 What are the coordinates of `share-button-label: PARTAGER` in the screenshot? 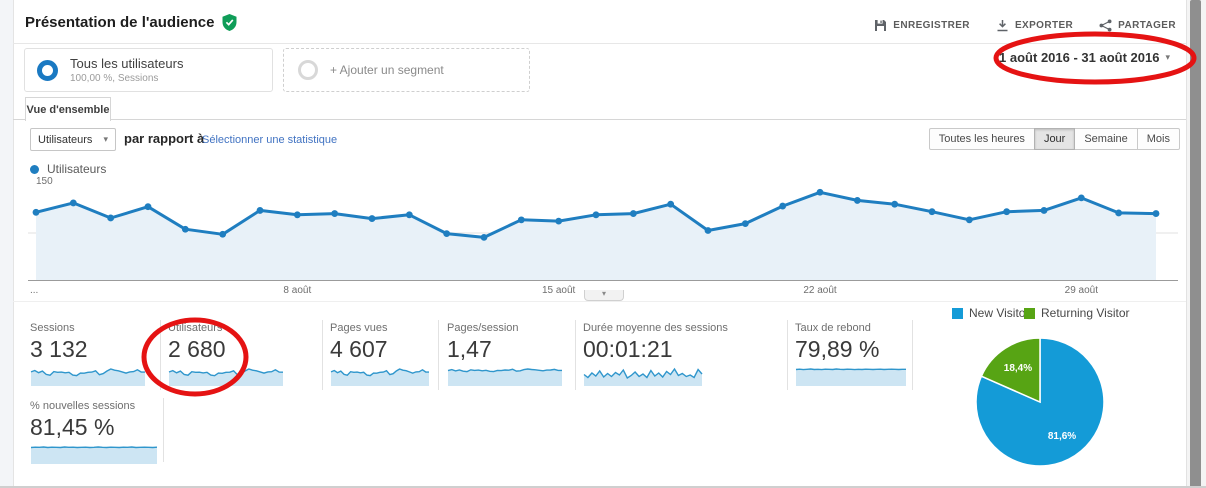 It's located at (1147, 25).